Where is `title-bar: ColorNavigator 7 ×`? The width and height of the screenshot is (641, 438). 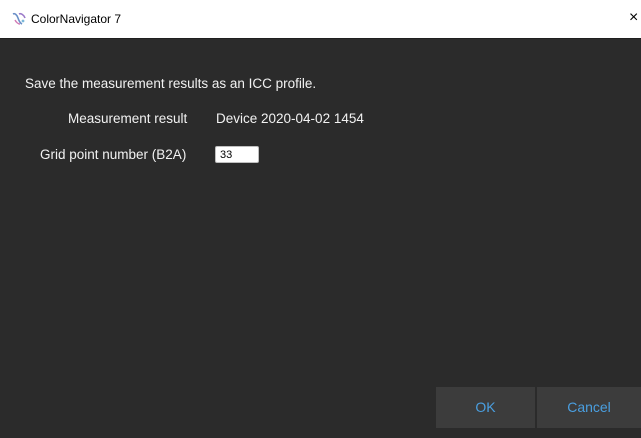 title-bar: ColorNavigator 7 × is located at coordinates (320, 19).